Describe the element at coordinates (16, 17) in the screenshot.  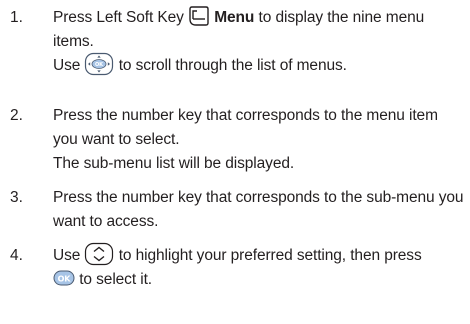
I see `step-number: 1.` at that location.